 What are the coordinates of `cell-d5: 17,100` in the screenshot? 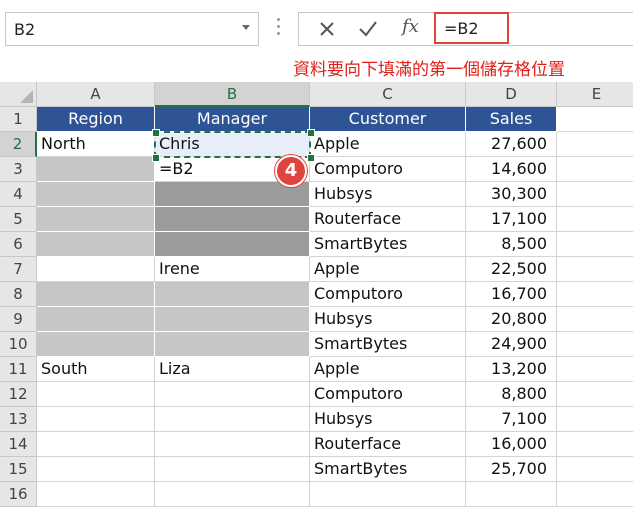 It's located at (511, 219).